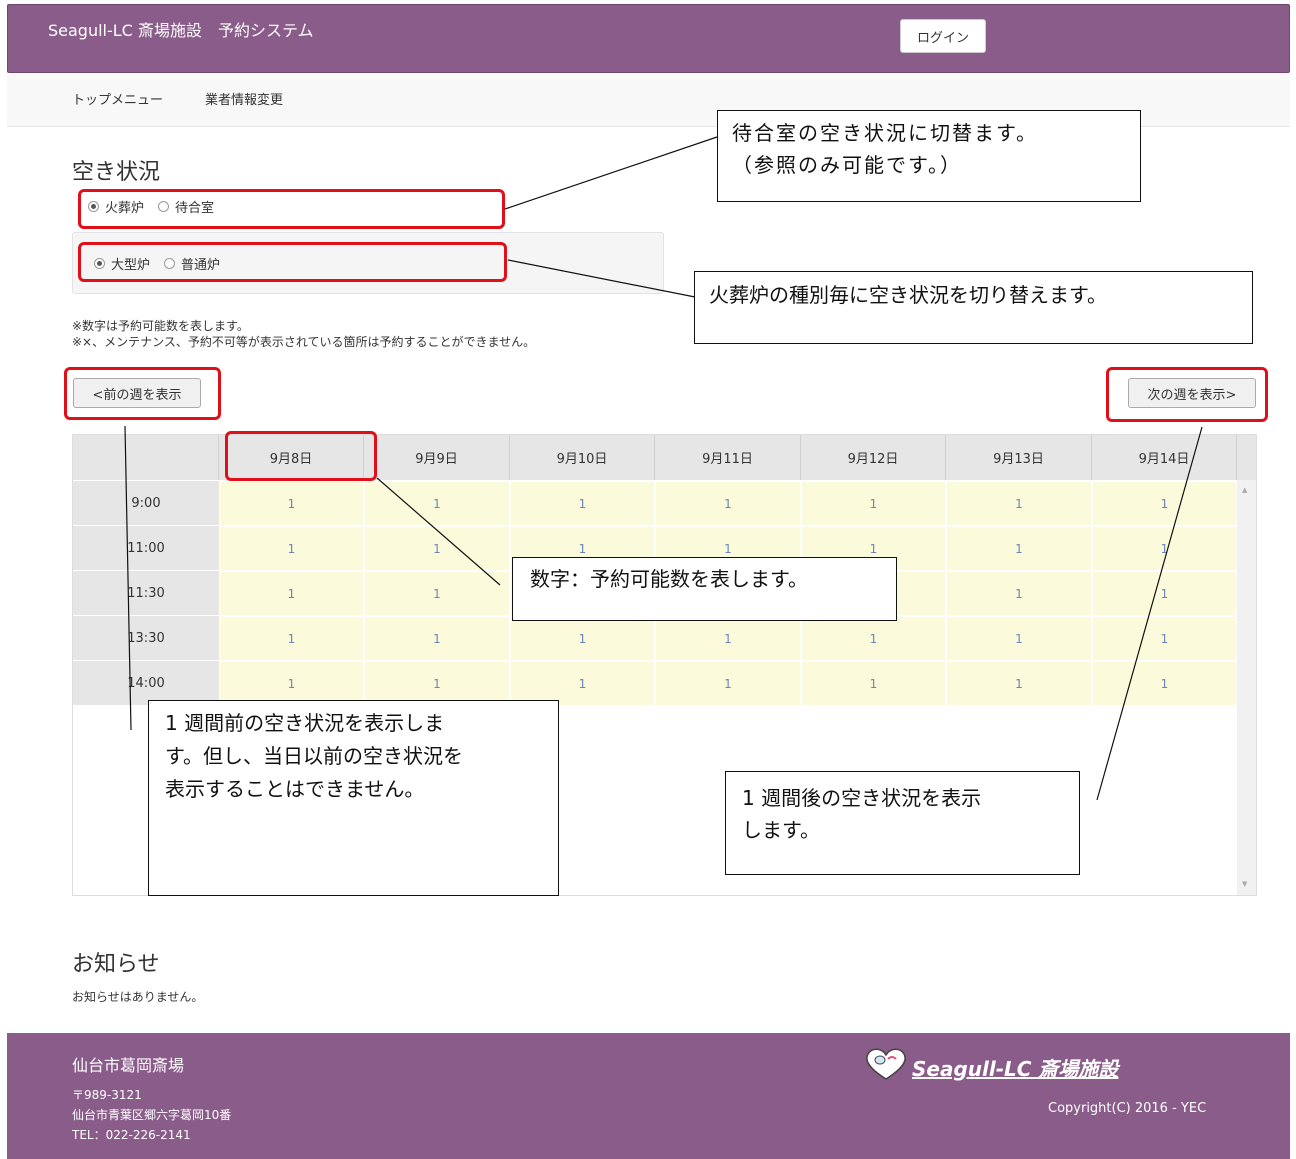  I want to click on callout-line: 1 週間後の空き状況を表示, so click(862, 798).